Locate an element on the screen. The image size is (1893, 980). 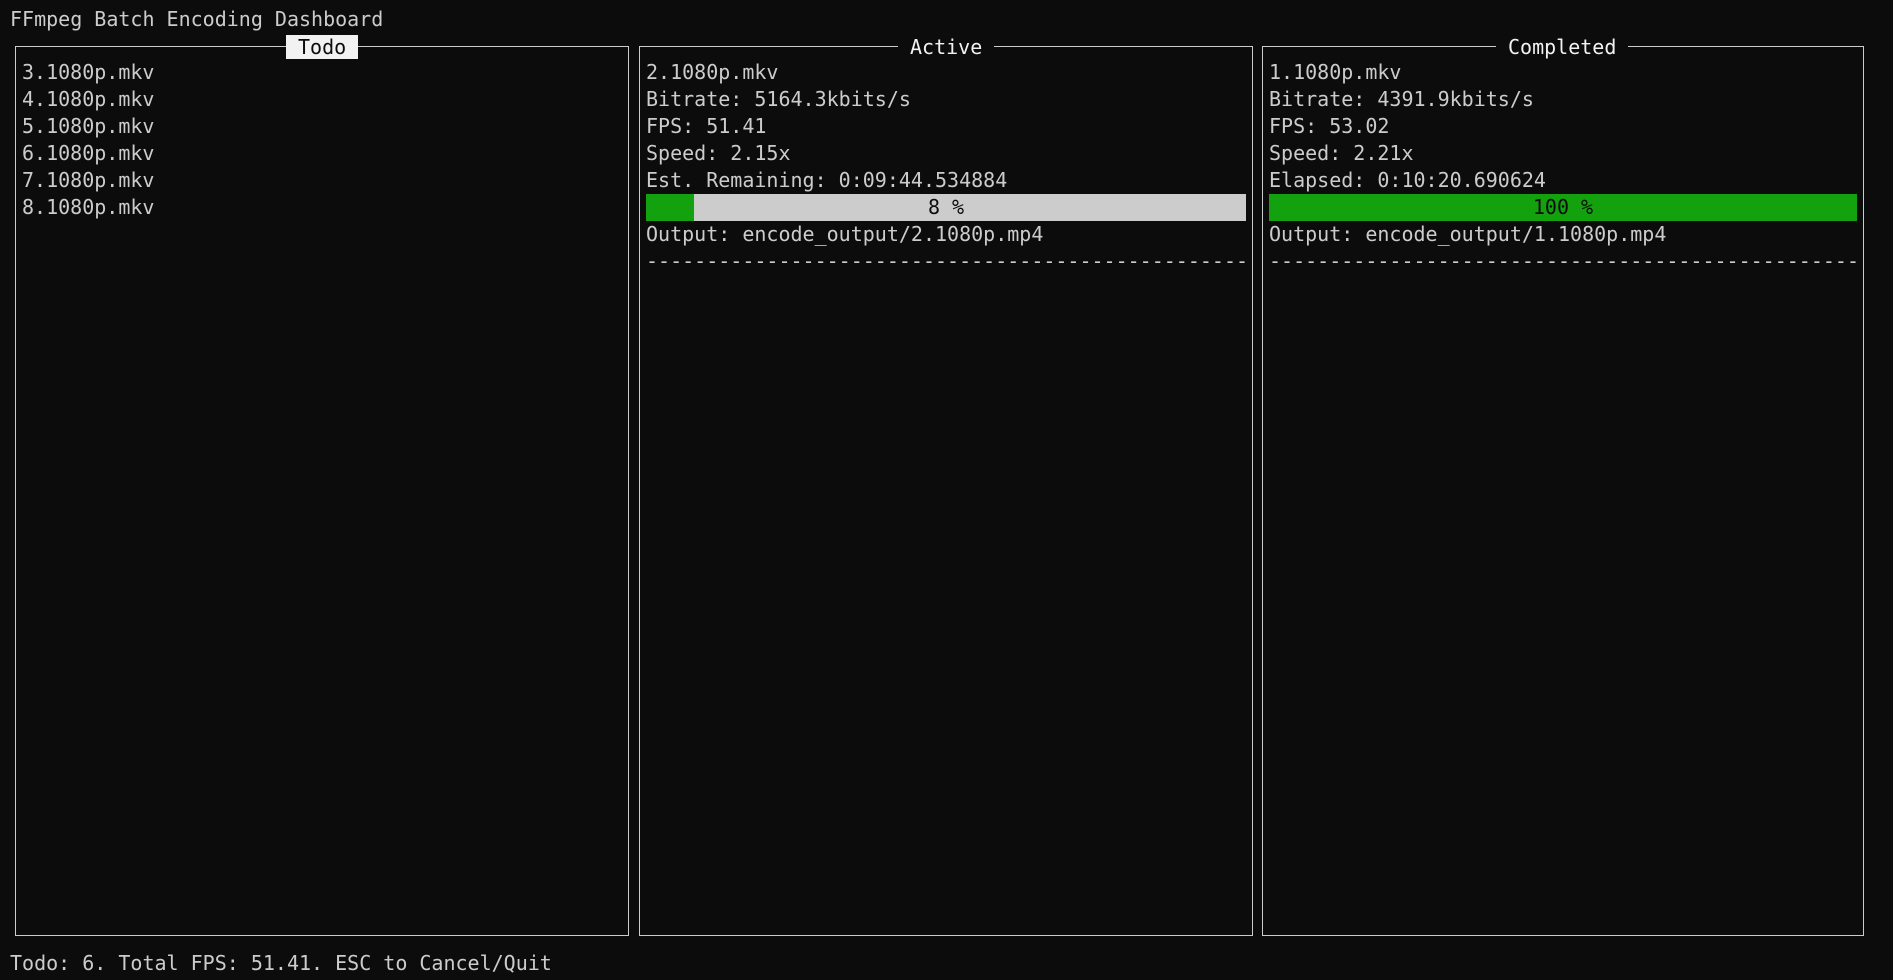
active-bitrate: Bitrate: 5164.3kbits/s is located at coordinates (778, 99).